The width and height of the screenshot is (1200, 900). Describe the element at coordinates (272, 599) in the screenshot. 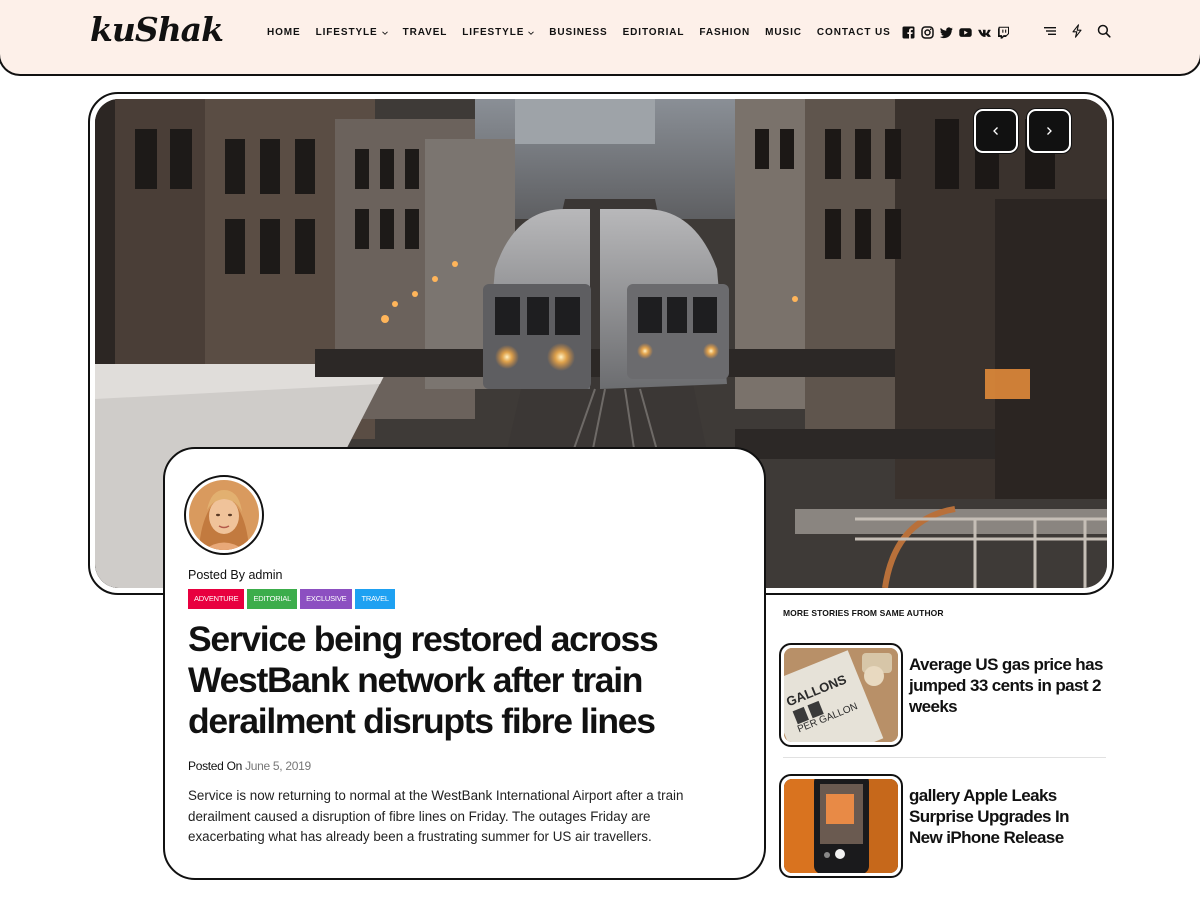

I see `tag-editorial: EDITORIAL` at that location.